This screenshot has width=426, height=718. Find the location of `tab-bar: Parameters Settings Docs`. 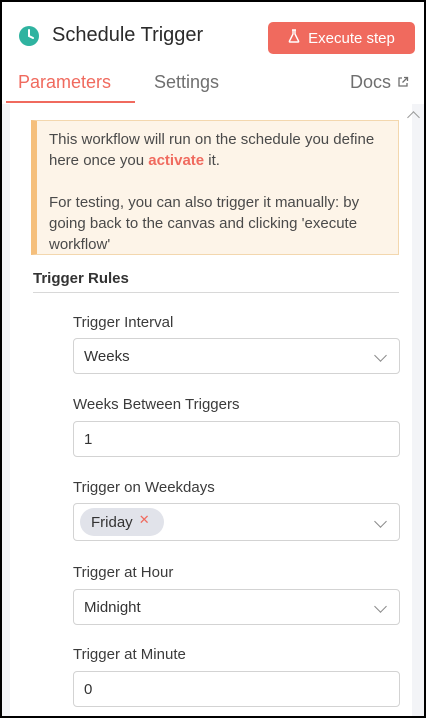

tab-bar: Parameters Settings Docs is located at coordinates (213, 86).